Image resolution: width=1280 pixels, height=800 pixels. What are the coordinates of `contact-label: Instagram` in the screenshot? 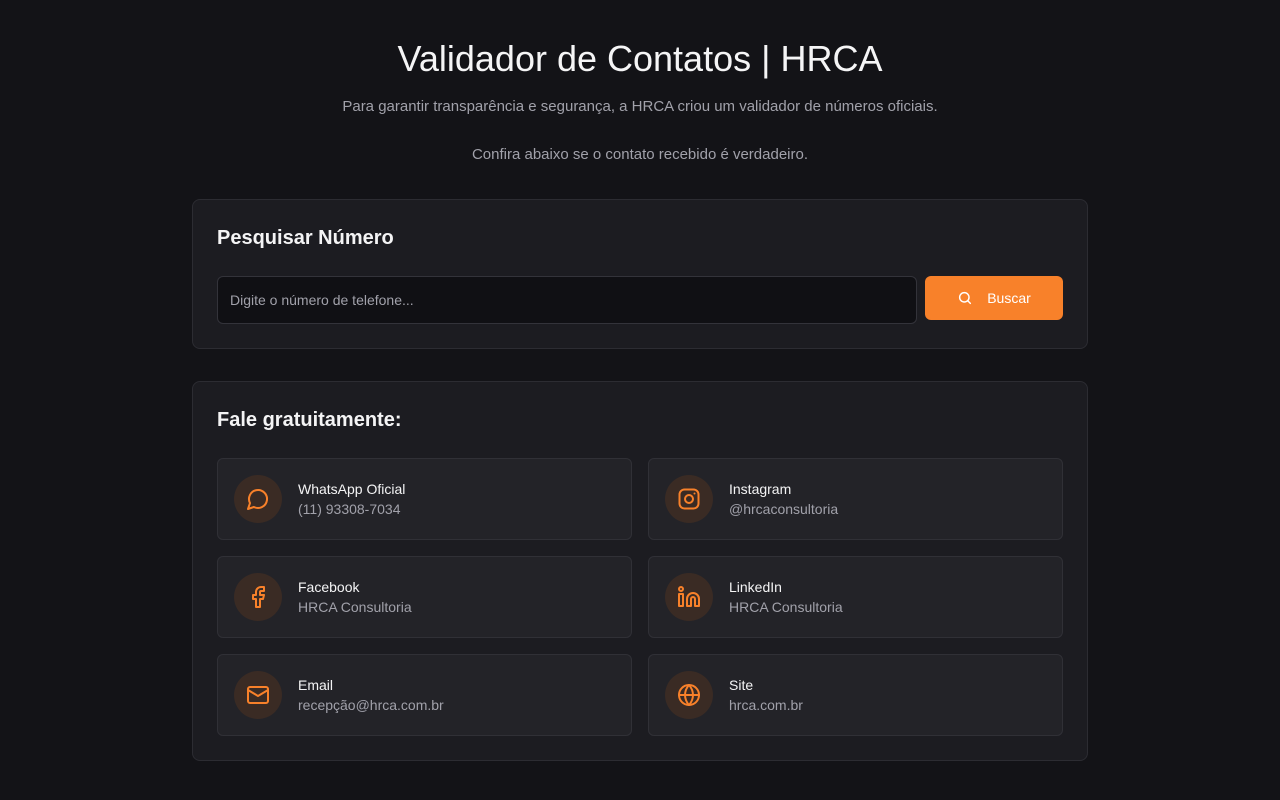 It's located at (760, 489).